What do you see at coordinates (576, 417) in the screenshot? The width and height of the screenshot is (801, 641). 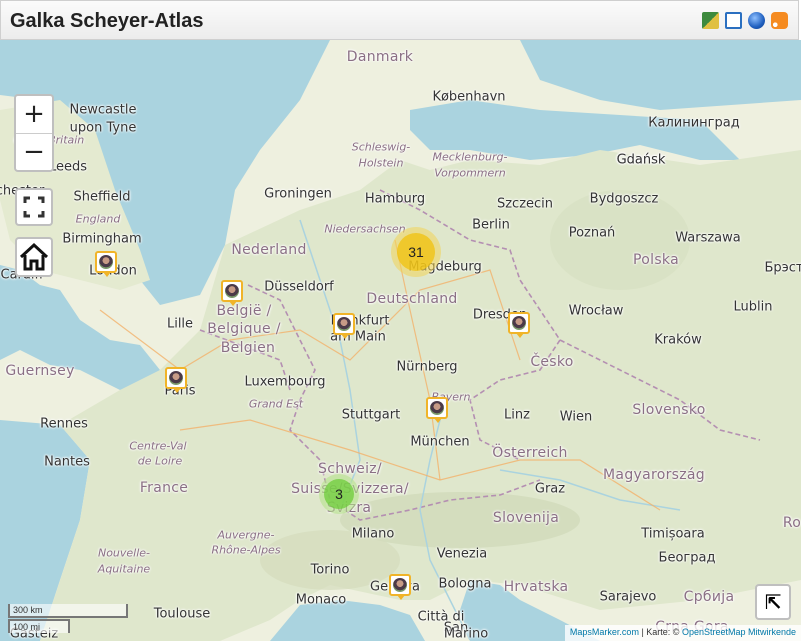 I see `map-label: Wien` at bounding box center [576, 417].